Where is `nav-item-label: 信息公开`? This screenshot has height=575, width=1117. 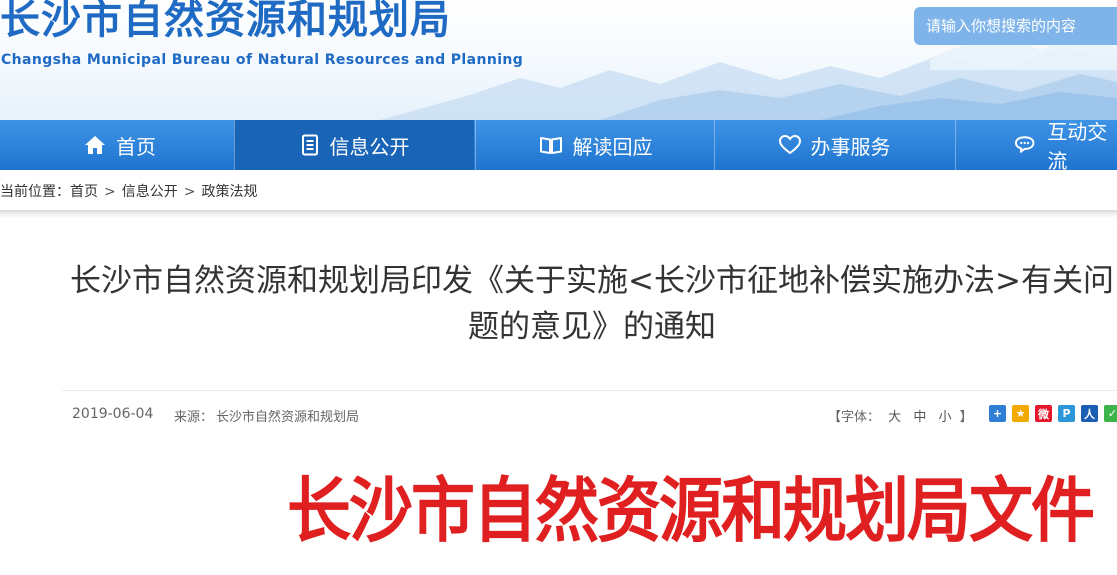 nav-item-label: 信息公开 is located at coordinates (369, 146).